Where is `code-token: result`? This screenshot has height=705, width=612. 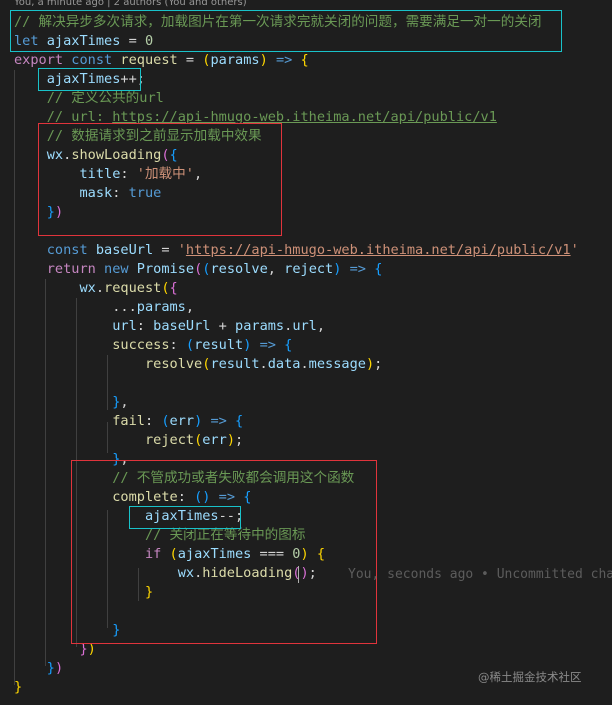 code-token: result is located at coordinates (235, 364).